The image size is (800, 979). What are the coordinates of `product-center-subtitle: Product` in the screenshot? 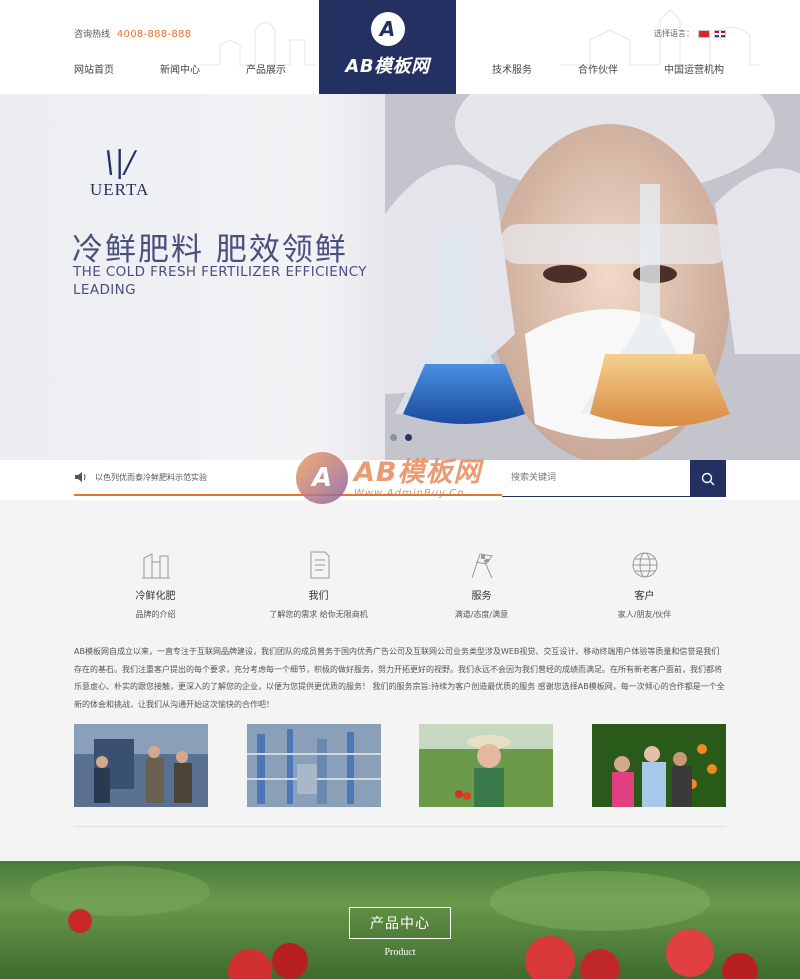 It's located at (400, 952).